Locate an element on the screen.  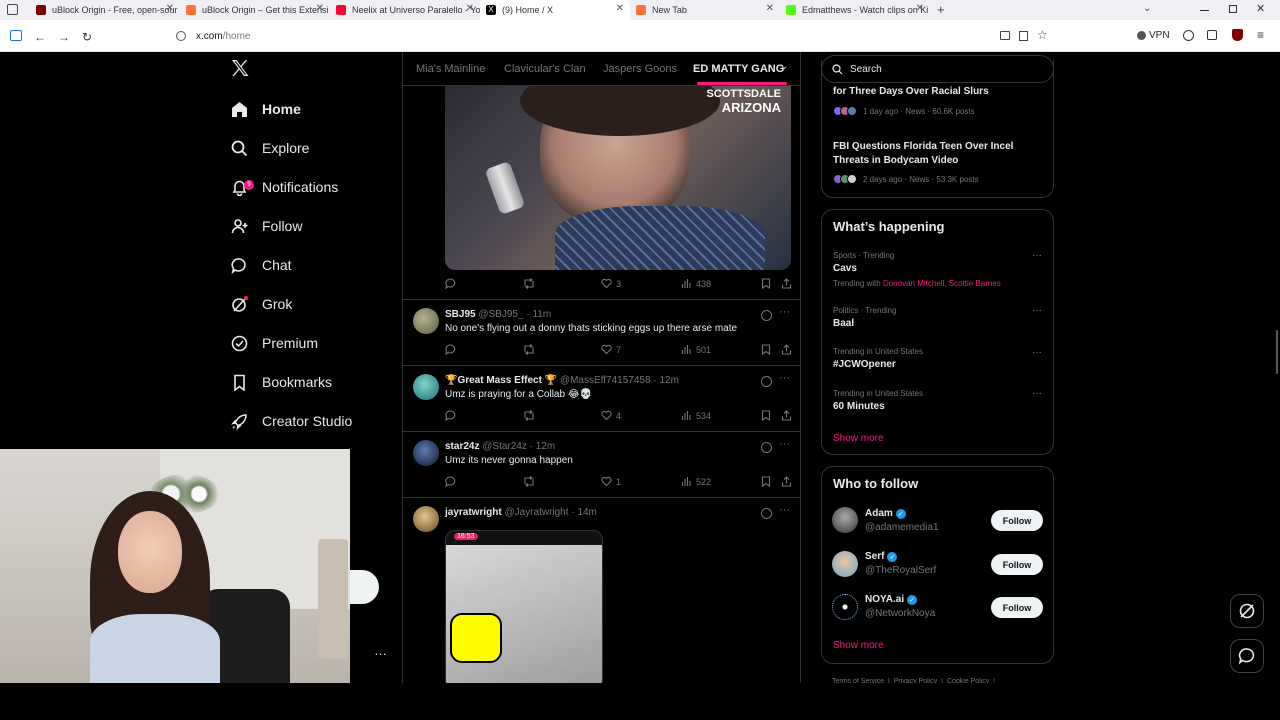
tweet-media-image: SCOTTSDALE ARIZONA is located at coordinates (618, 178).